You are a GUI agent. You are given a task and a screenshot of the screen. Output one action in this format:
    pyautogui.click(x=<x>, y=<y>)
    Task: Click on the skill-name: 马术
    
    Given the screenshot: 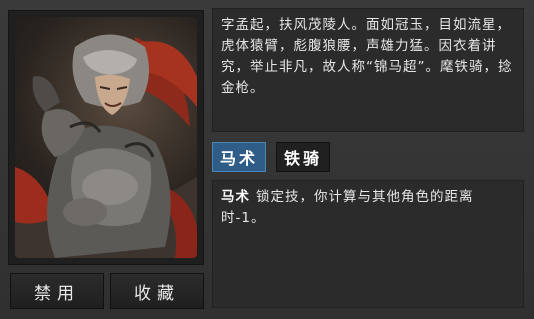 What is the action you would take?
    pyautogui.click(x=235, y=197)
    